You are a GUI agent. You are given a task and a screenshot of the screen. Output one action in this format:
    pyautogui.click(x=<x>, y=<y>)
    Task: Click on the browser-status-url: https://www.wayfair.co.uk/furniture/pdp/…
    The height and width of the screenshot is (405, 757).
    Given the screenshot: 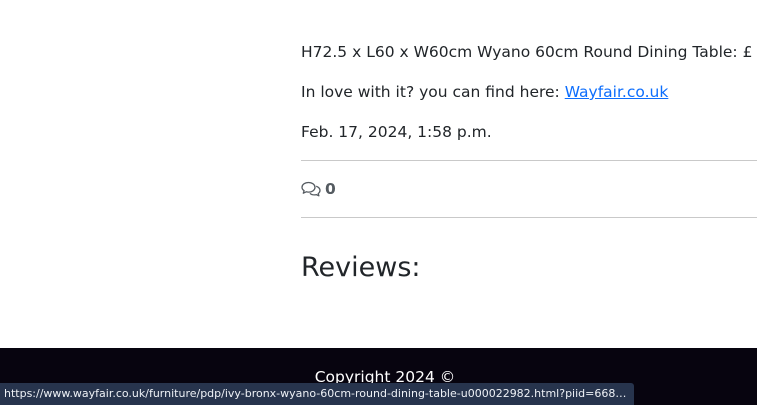 What is the action you would take?
    pyautogui.click(x=317, y=394)
    